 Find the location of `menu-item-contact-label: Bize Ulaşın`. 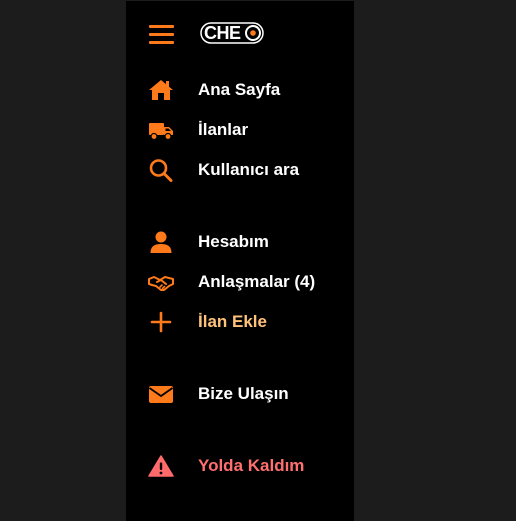

menu-item-contact-label: Bize Ulaşın is located at coordinates (243, 393).